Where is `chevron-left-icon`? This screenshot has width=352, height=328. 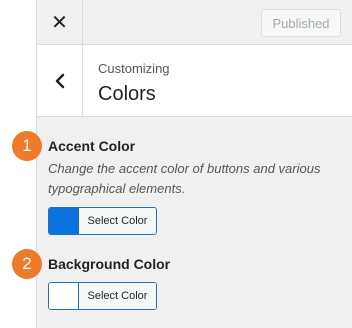
chevron-left-icon is located at coordinates (59, 80).